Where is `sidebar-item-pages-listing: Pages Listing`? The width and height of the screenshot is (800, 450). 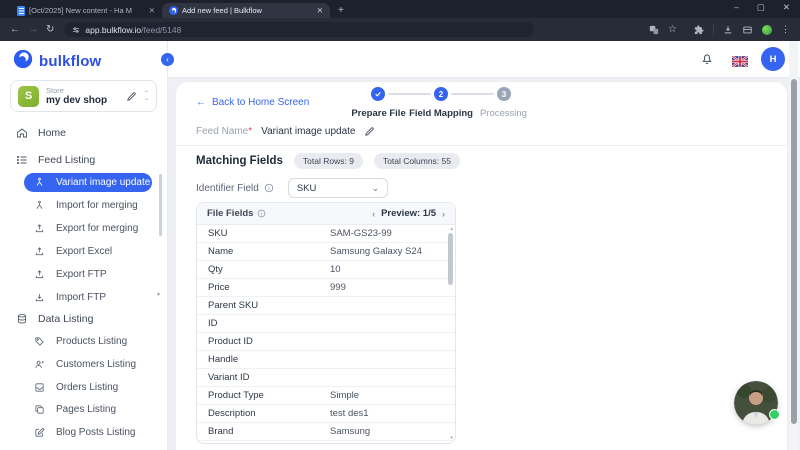
sidebar-item-pages-listing: Pages Listing is located at coordinates (83, 409).